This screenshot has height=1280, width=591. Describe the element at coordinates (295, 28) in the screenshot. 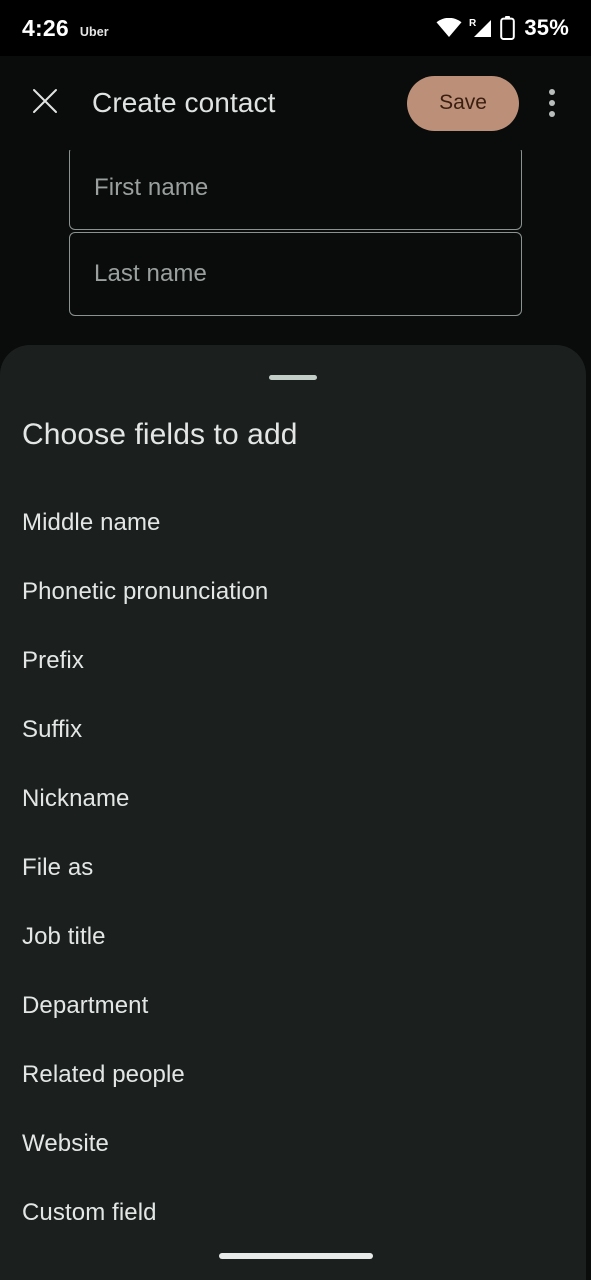

I see `status-bar: 4:26 Uber R 35%` at that location.